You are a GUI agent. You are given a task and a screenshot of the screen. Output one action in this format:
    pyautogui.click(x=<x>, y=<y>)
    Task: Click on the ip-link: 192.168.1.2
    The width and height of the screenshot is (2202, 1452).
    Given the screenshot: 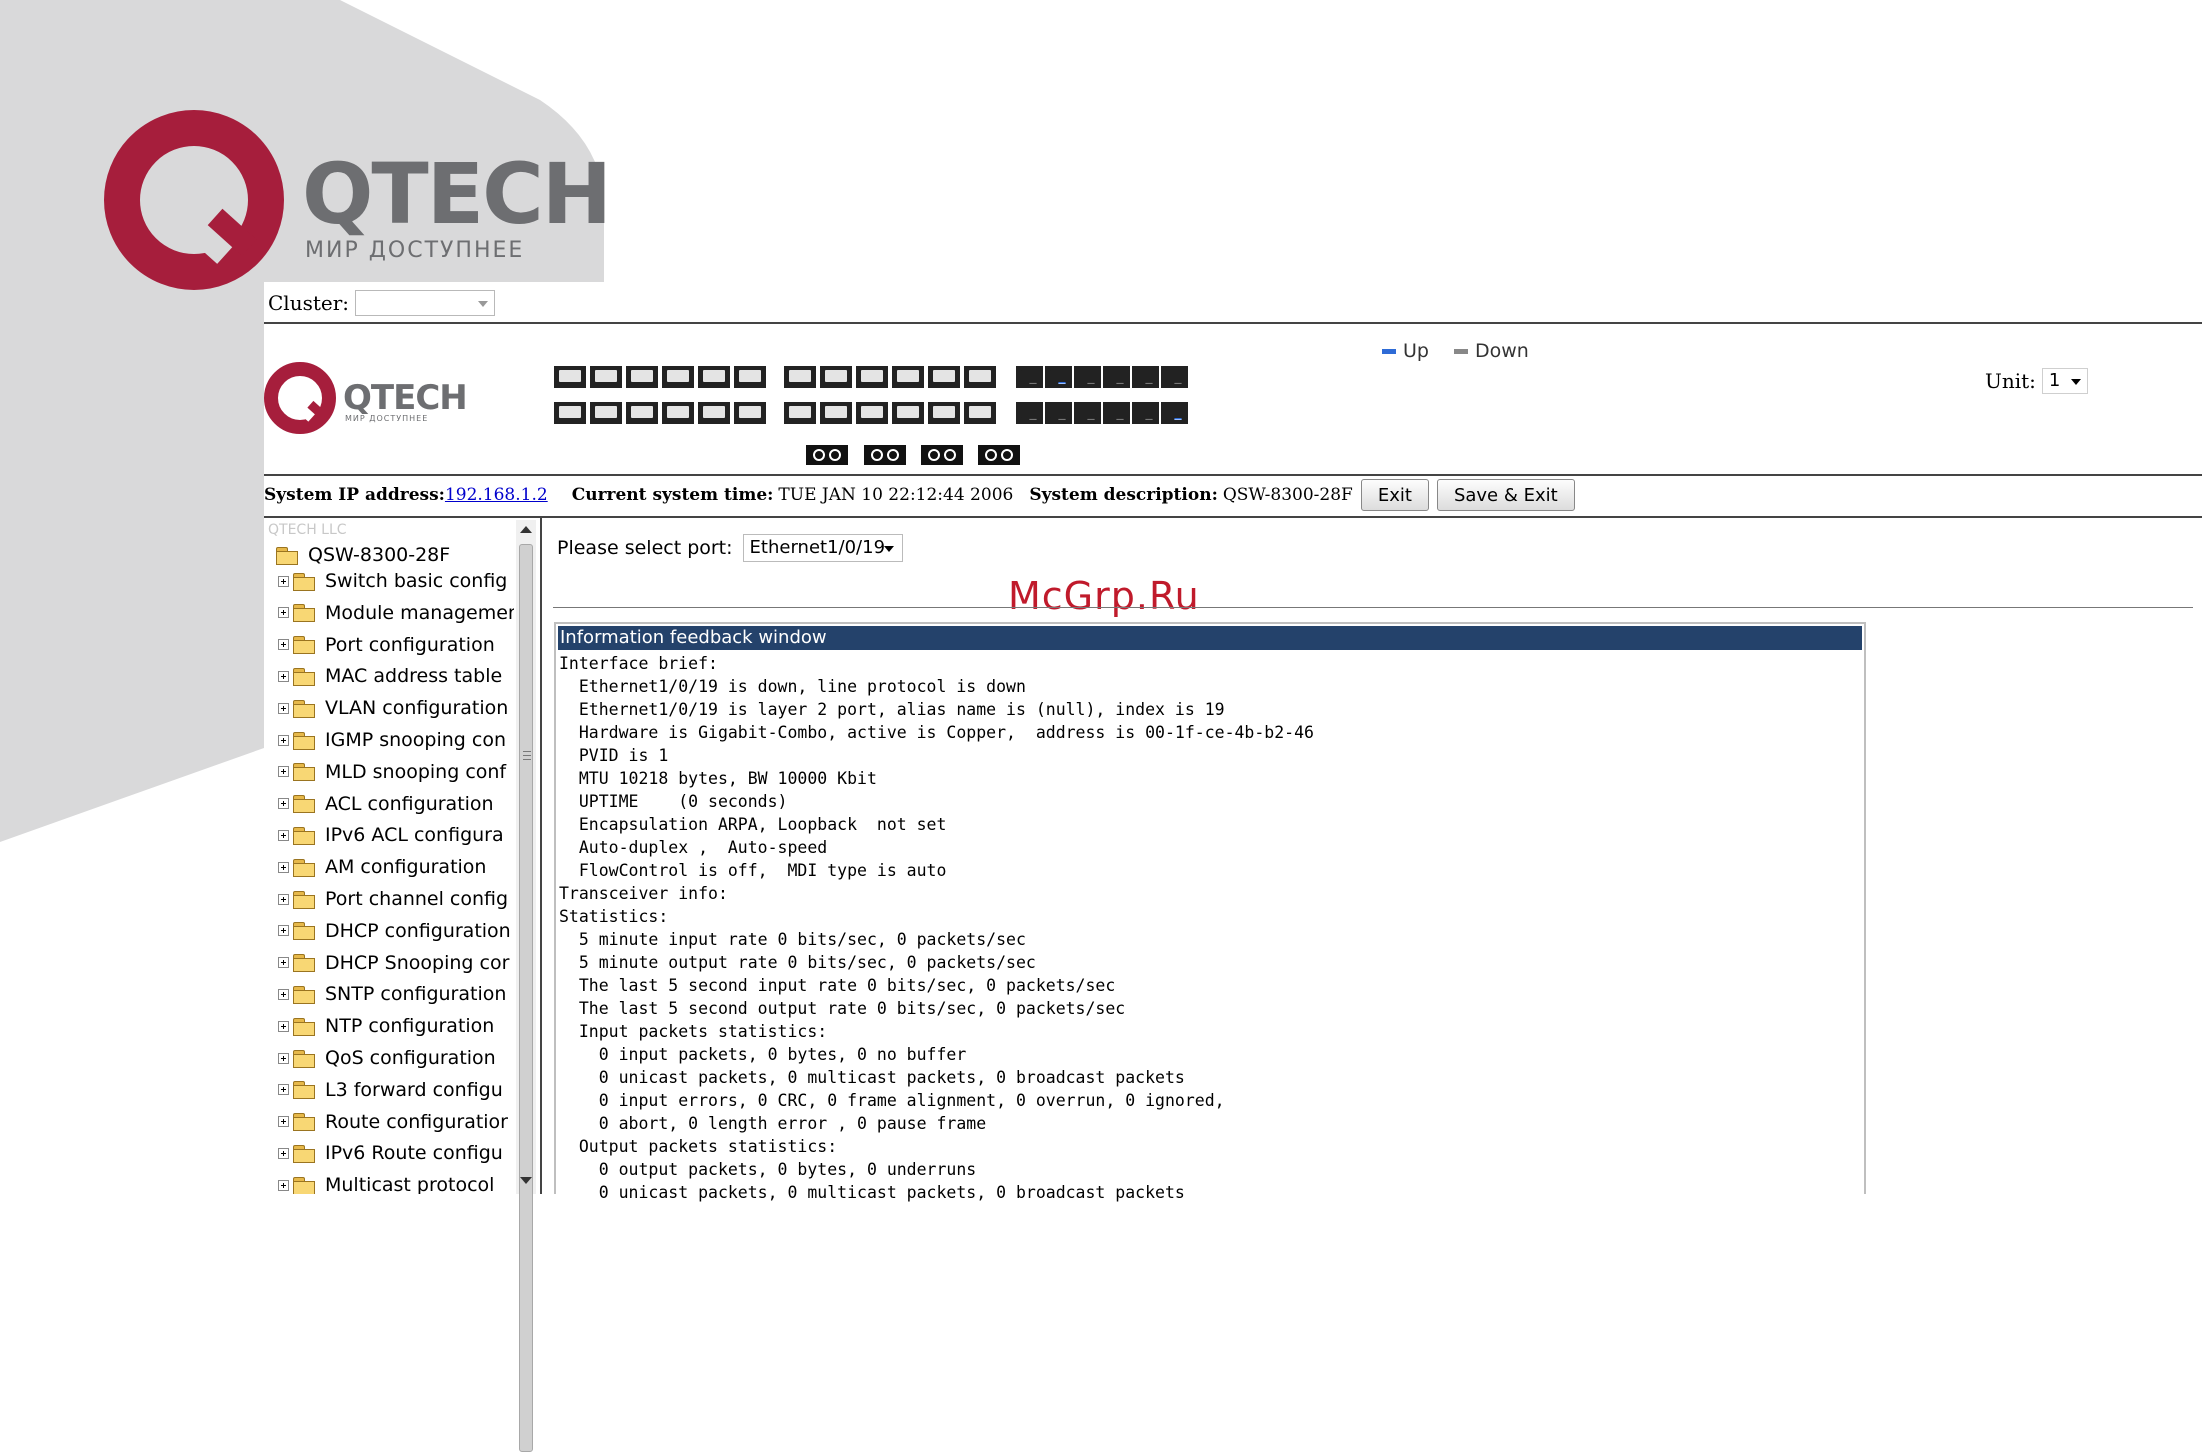 What is the action you would take?
    pyautogui.click(x=496, y=495)
    